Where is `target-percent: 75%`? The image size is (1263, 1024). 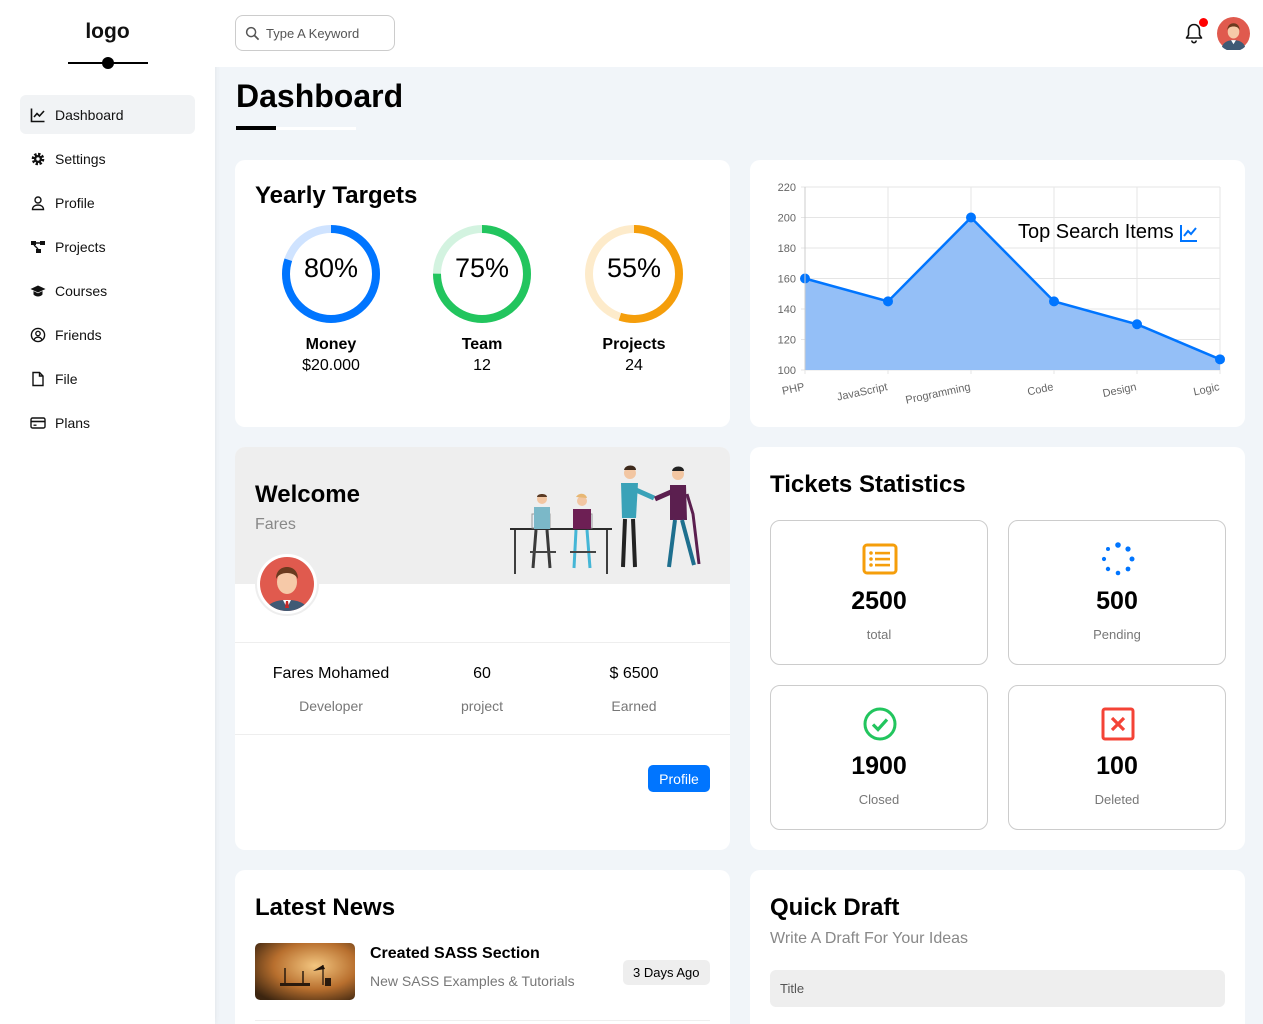 target-percent: 75% is located at coordinates (482, 268).